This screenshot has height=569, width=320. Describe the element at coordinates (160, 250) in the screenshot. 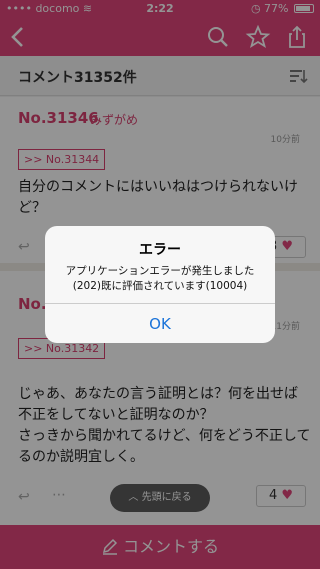

I see `dialog-title: エラー` at that location.